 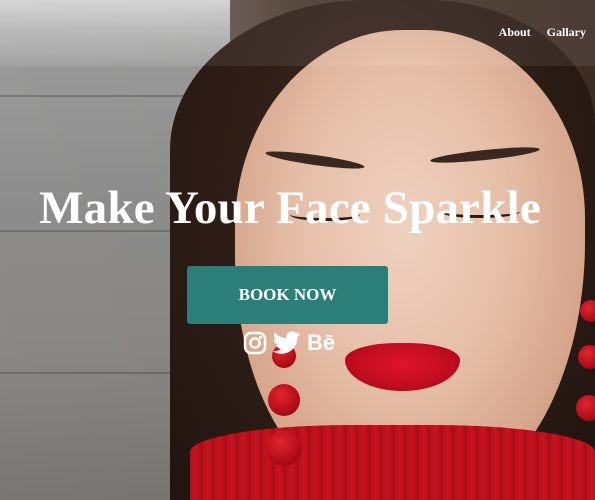 I want to click on instagram-icon, so click(x=255, y=343).